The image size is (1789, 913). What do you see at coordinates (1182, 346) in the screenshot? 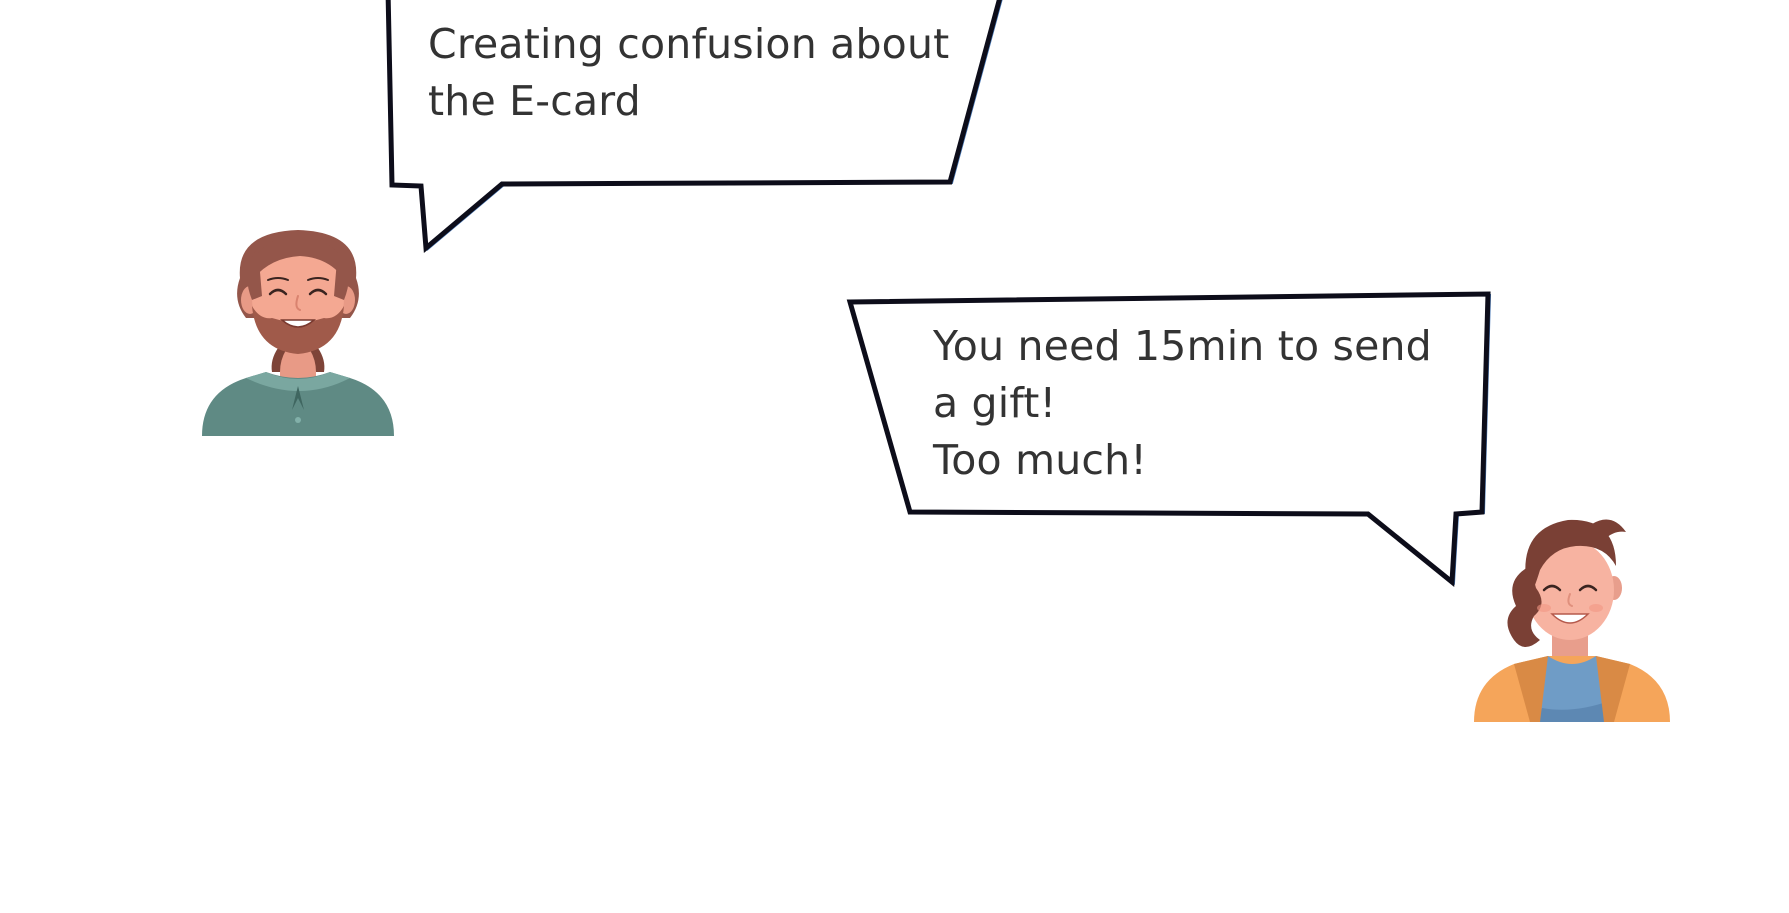
I see `bubble-line: You need 15min to send` at bounding box center [1182, 346].